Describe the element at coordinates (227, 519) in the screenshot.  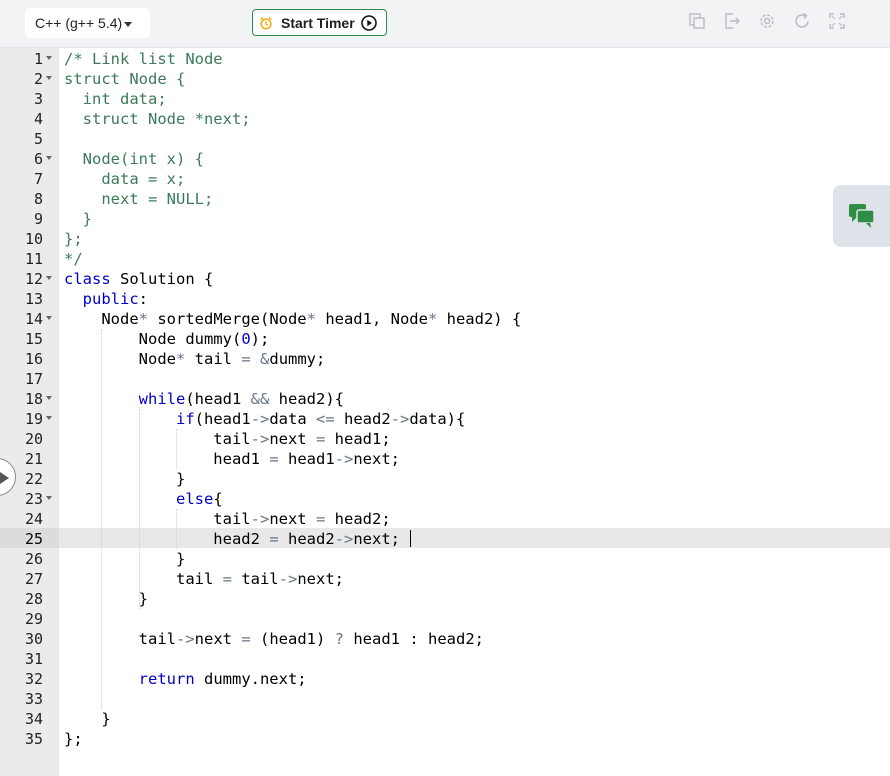
I see `code-text: tail->next = head2;` at that location.